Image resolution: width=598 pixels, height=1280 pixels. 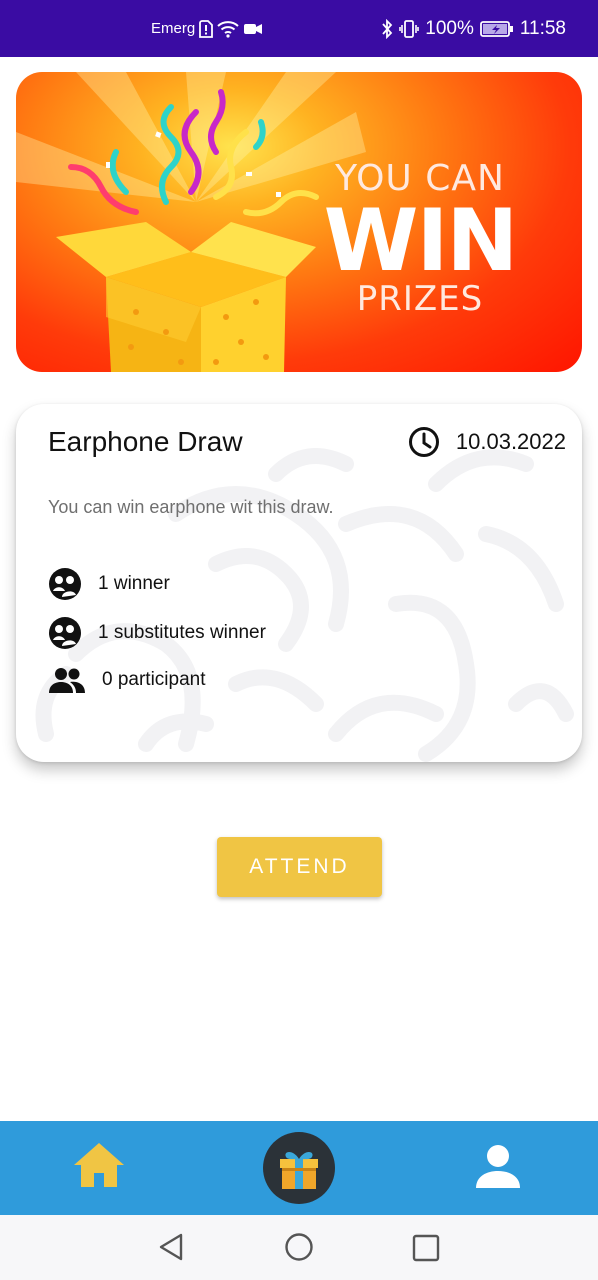 I want to click on participant-row: 0 participant, so click(x=127, y=680).